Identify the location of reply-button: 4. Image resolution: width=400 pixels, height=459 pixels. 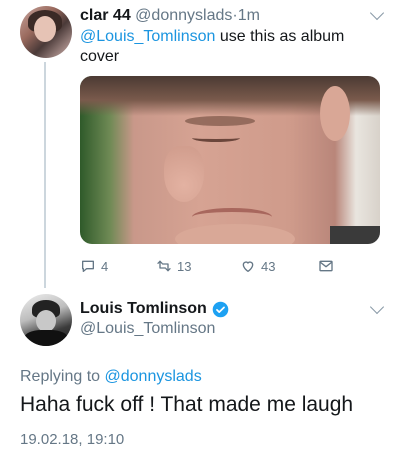
(94, 266).